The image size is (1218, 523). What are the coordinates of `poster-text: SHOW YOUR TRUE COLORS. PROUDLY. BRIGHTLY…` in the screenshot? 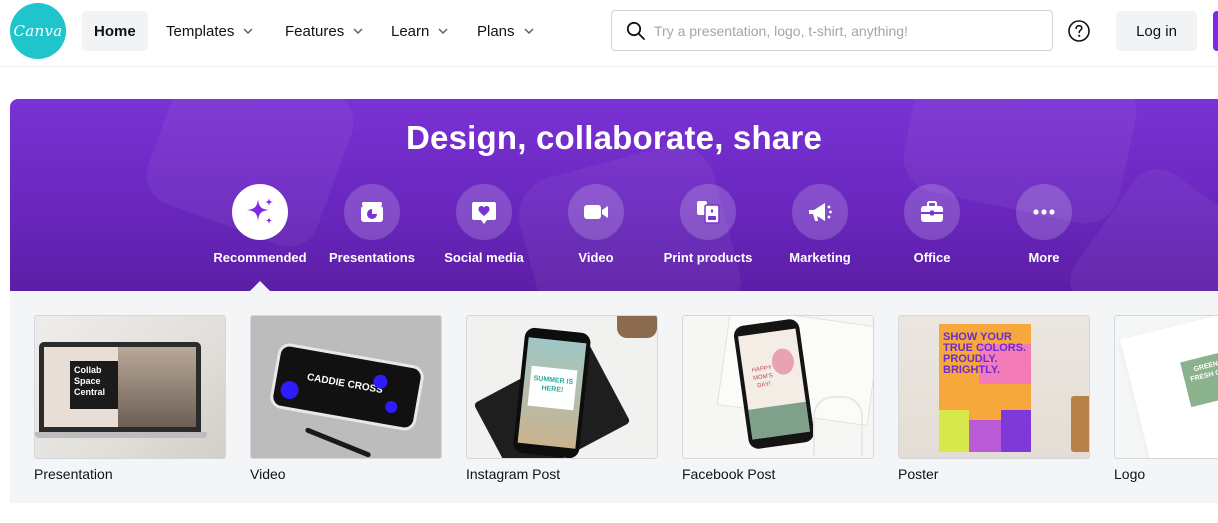 It's located at (985, 353).